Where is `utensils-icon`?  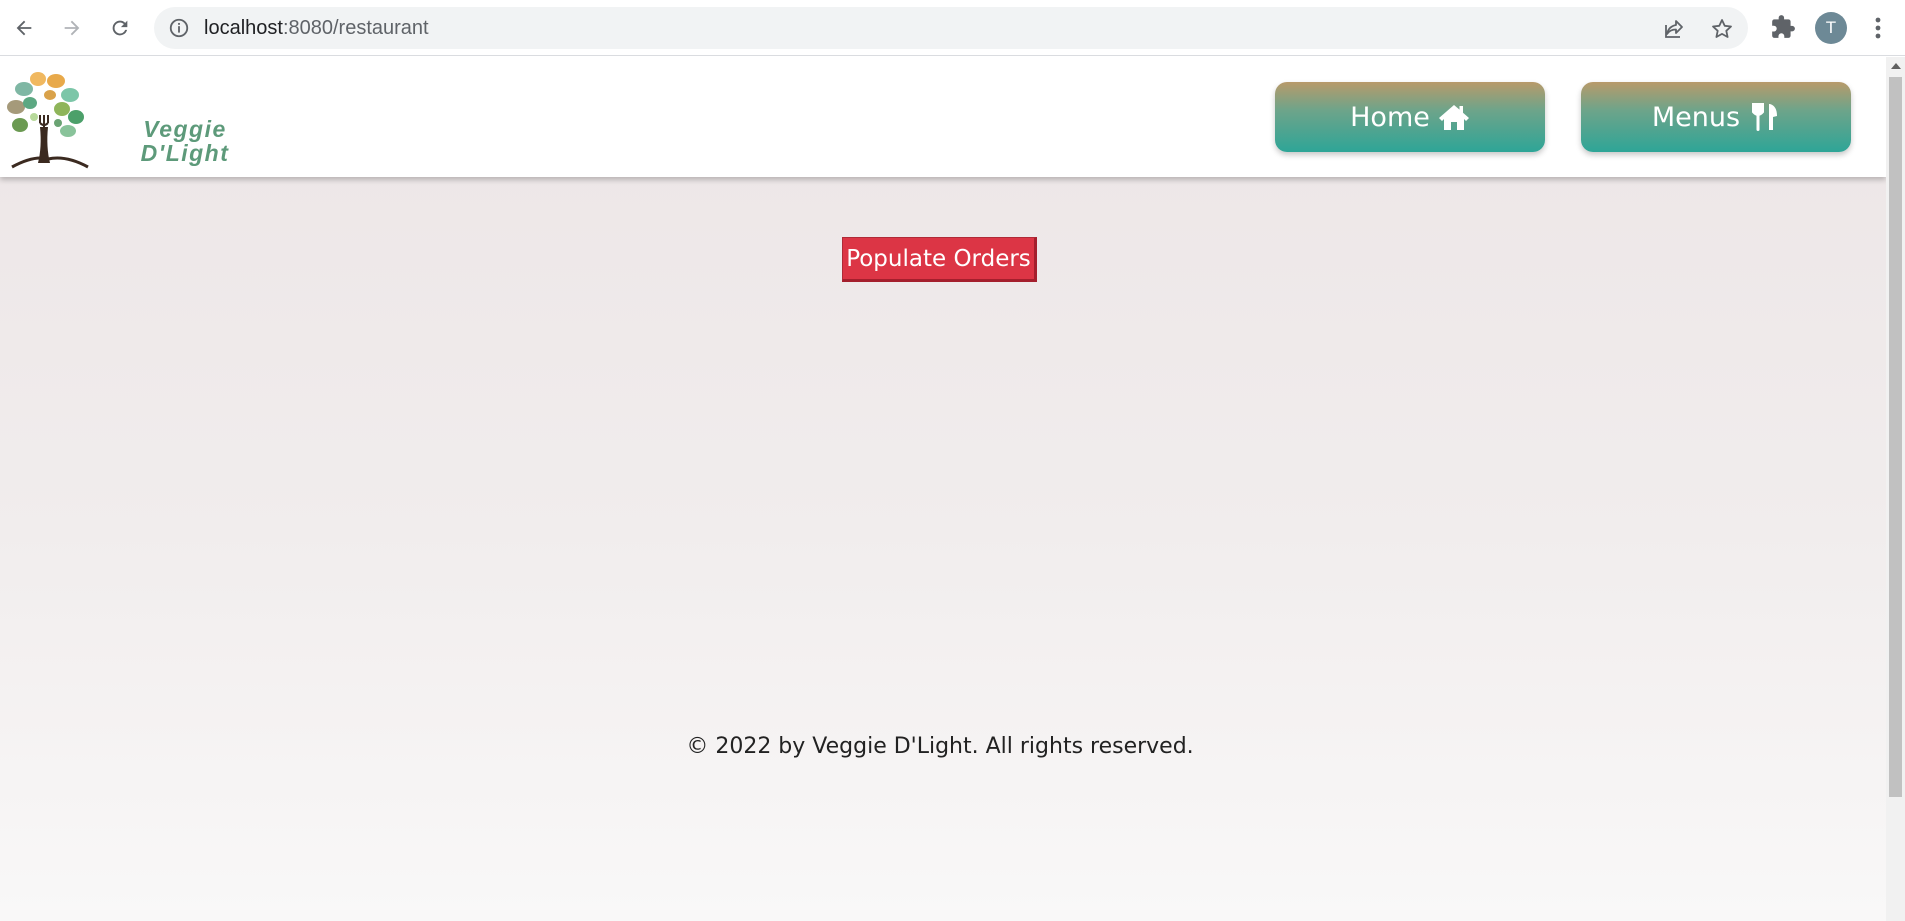 utensils-icon is located at coordinates (1765, 117).